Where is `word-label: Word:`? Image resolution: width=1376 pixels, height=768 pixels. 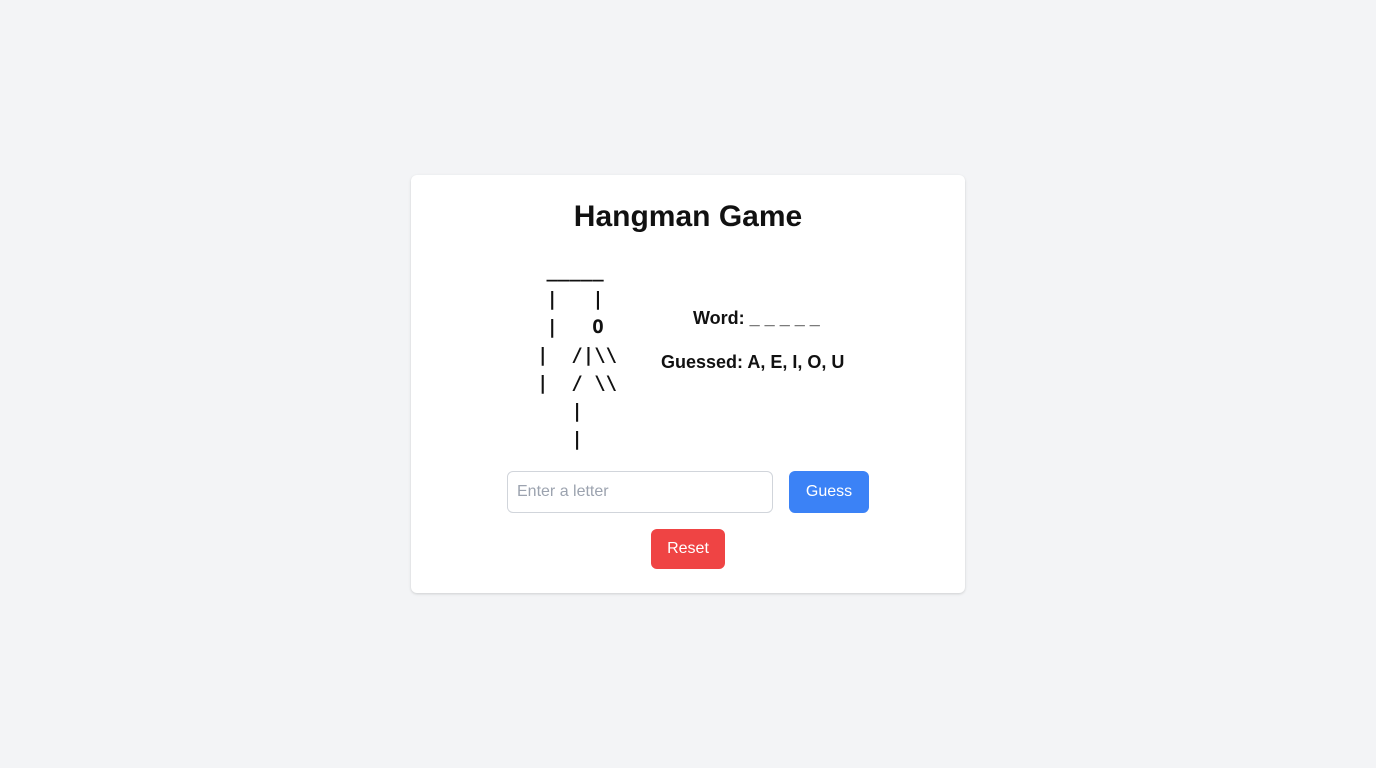 word-label: Word: is located at coordinates (719, 318).